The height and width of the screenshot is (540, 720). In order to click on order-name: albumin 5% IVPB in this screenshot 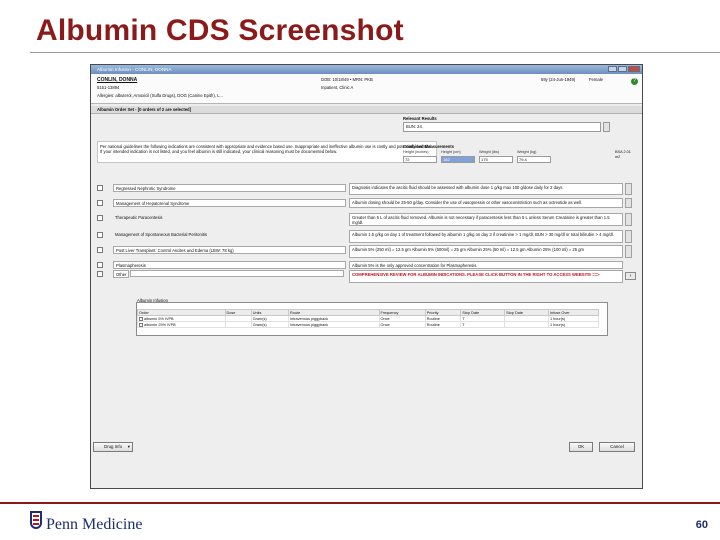, I will do `click(159, 318)`.